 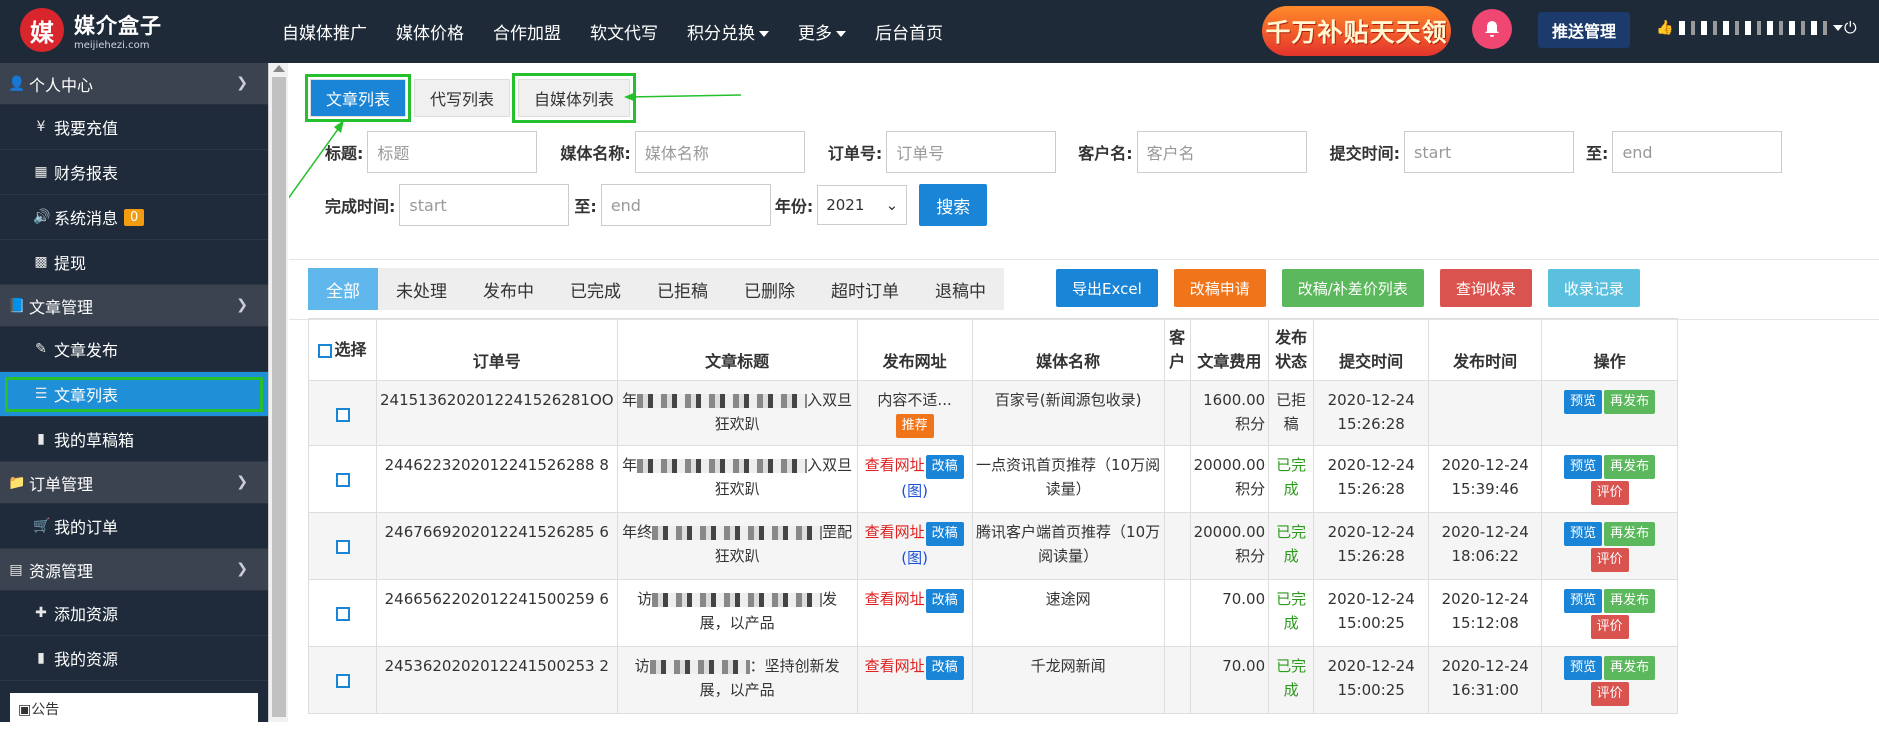 I want to click on sidebar-item-drafts: ▮ 我的草稿箱, so click(x=134, y=439).